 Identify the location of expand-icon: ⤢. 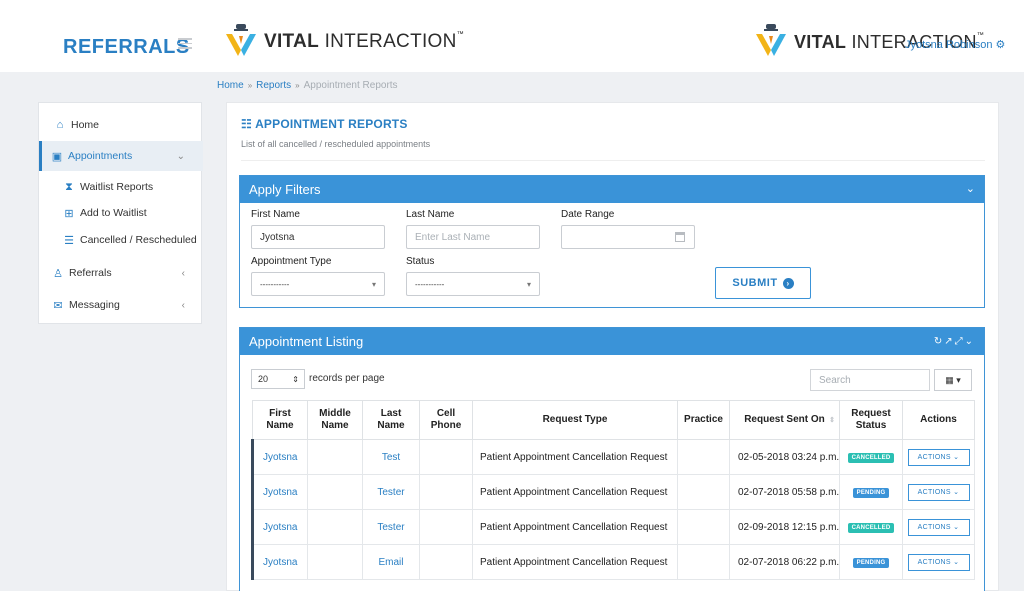
(960, 341).